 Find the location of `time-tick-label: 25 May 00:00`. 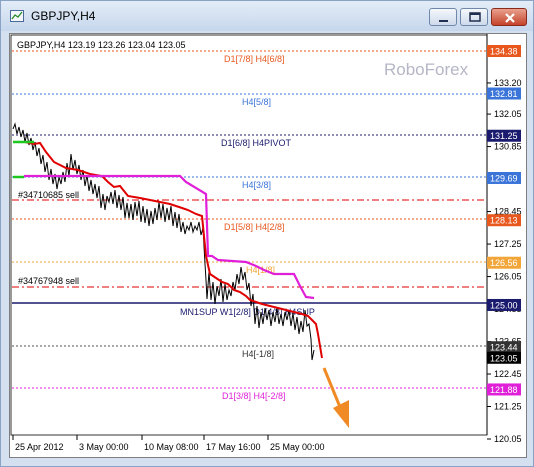

time-tick-label: 25 May 00:00 is located at coordinates (297, 447).